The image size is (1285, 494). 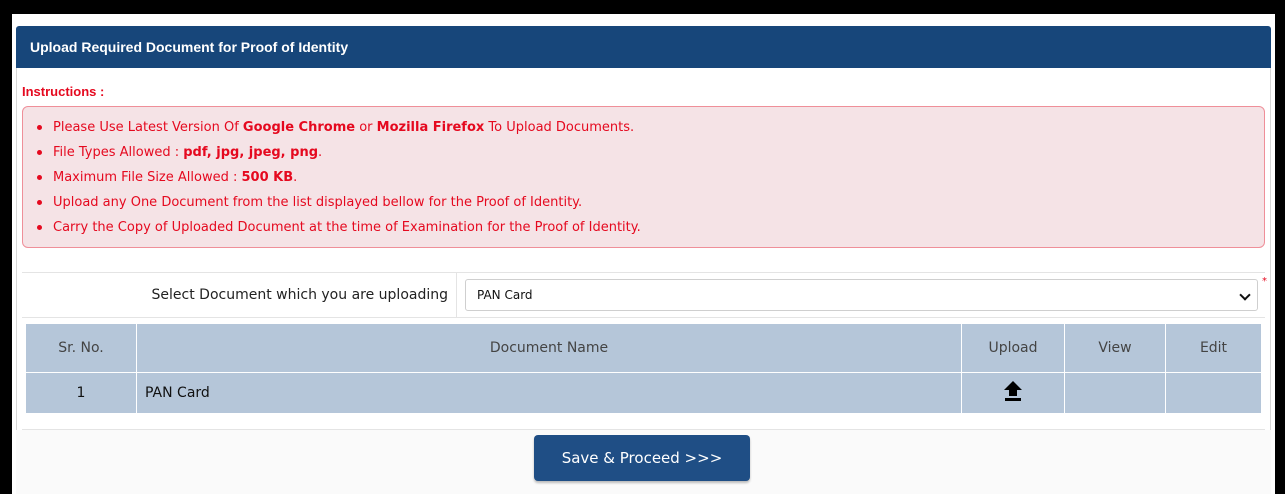 I want to click on instruction-text: File Types Allowed :, so click(x=118, y=152).